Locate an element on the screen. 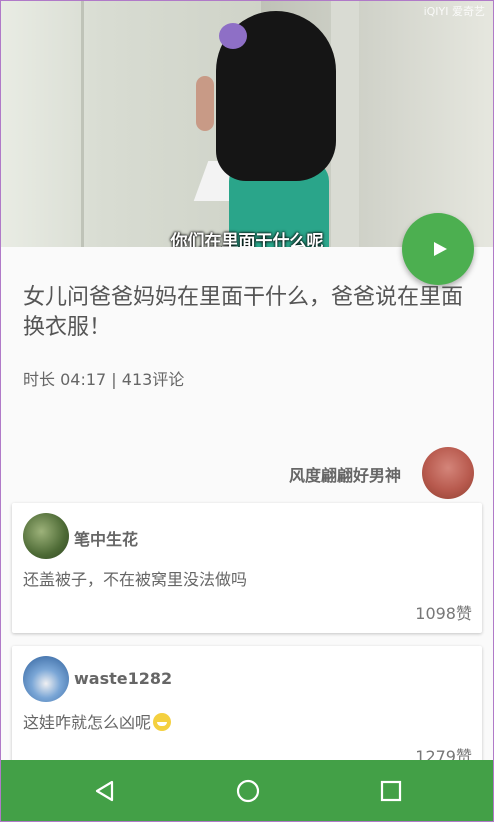  comment-likes: 1098赞 is located at coordinates (443, 612).